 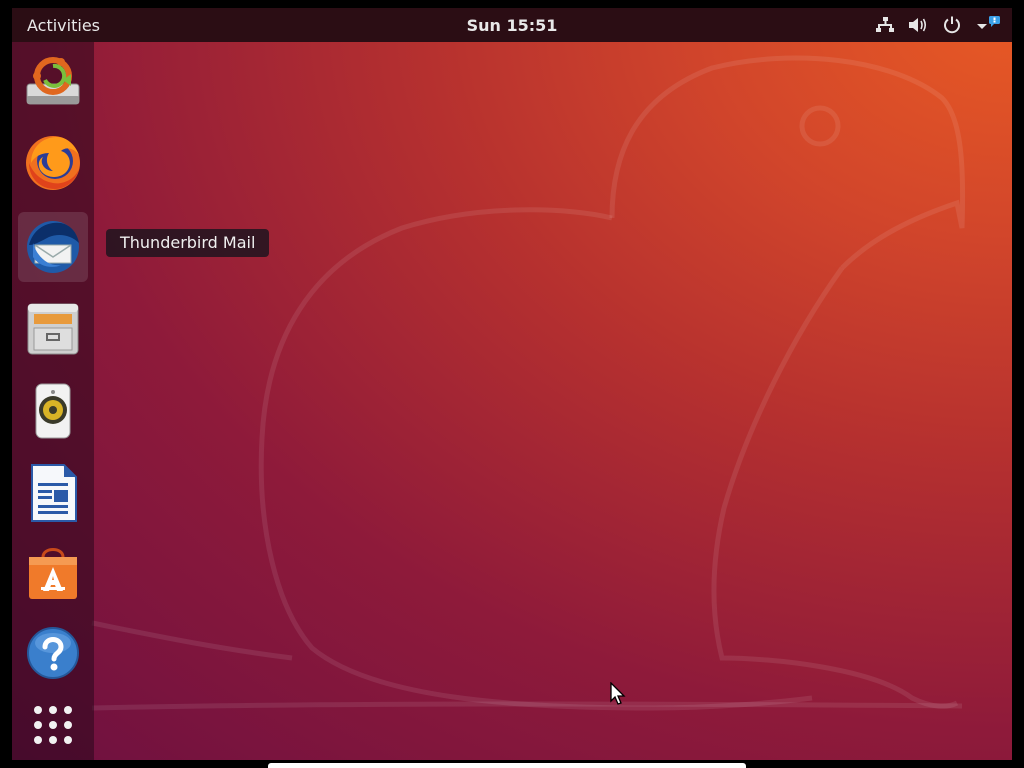 I want to click on clock: Sun 15:51, so click(x=512, y=25).